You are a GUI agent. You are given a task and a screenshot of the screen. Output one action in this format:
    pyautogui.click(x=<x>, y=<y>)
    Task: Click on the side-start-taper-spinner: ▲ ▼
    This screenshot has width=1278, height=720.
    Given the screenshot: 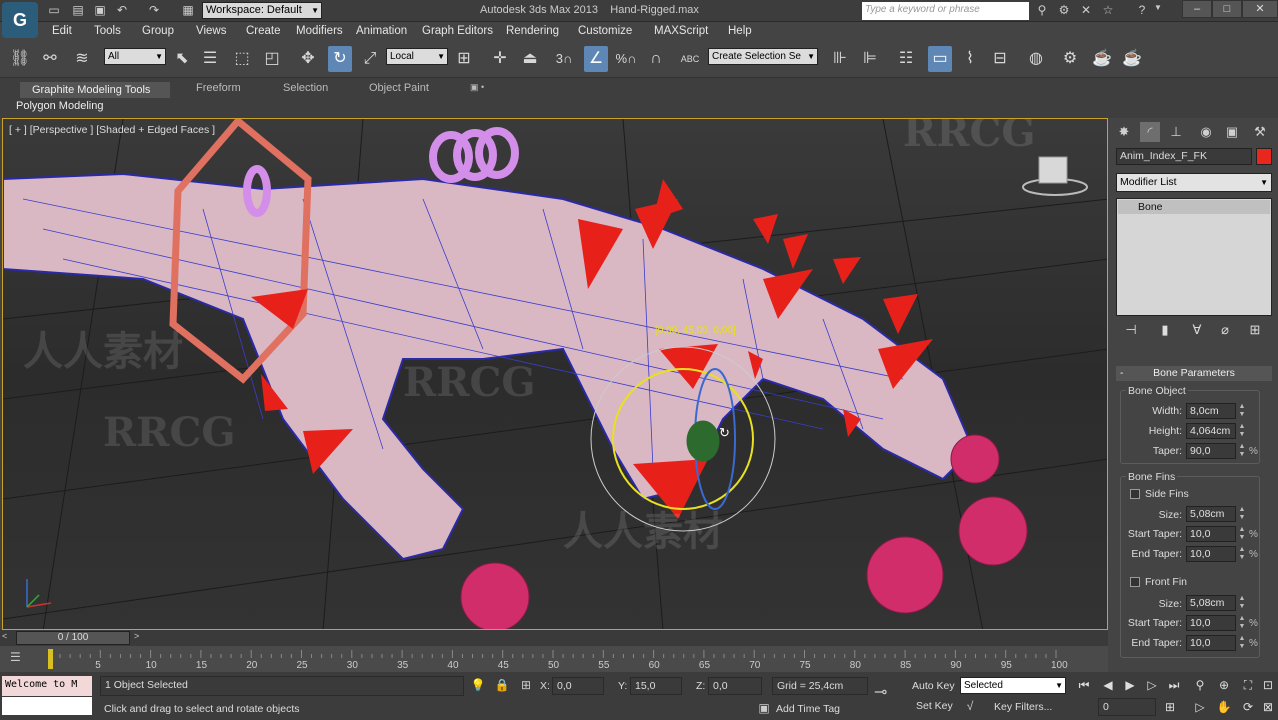 What is the action you would take?
    pyautogui.click(x=1242, y=534)
    